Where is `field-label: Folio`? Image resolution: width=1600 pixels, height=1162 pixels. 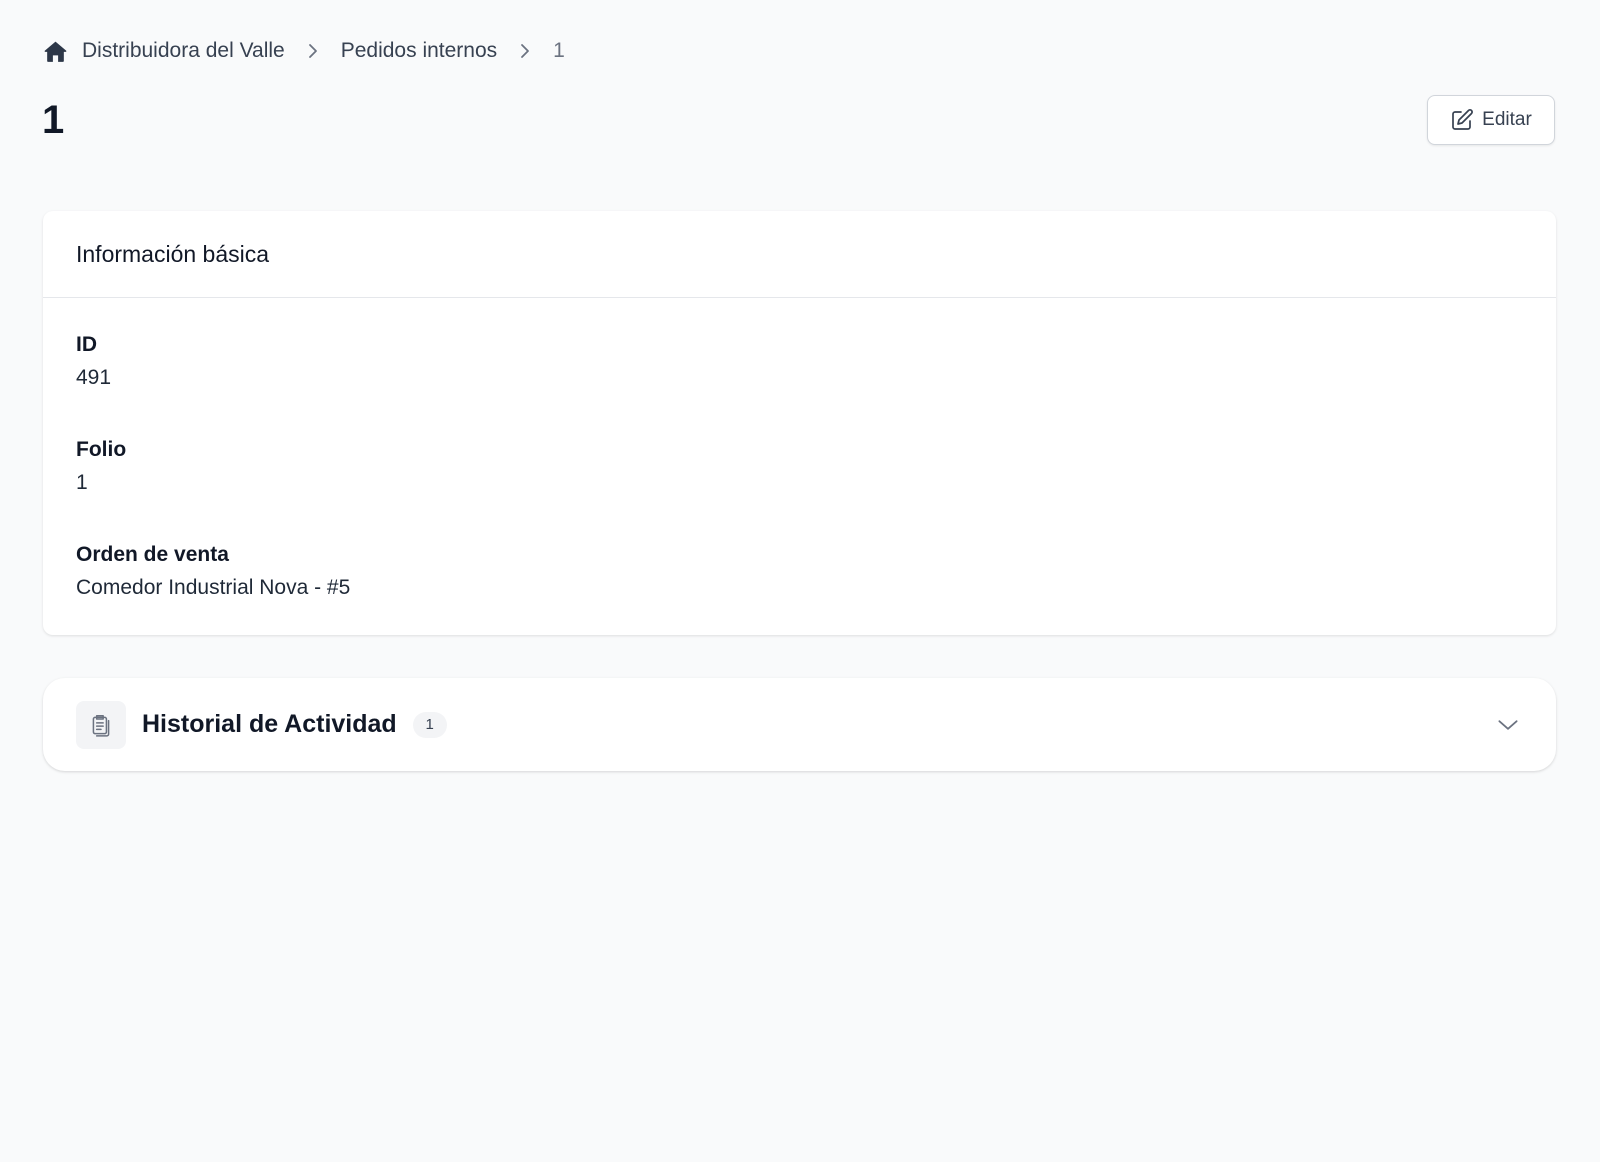 field-label: Folio is located at coordinates (101, 449).